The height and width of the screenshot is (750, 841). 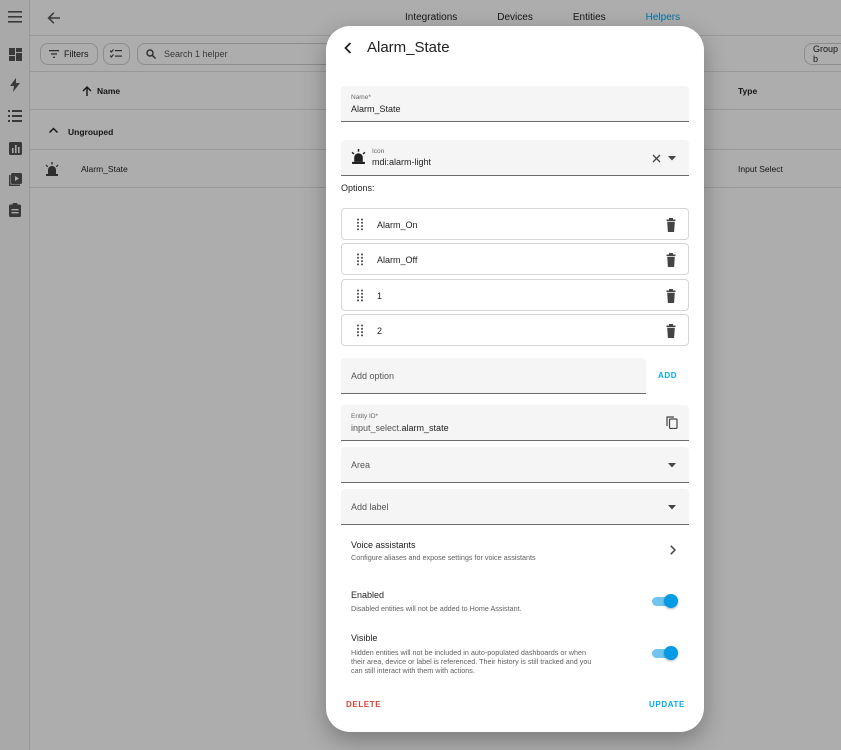 I want to click on enabled-title: Enabled, so click(x=368, y=595).